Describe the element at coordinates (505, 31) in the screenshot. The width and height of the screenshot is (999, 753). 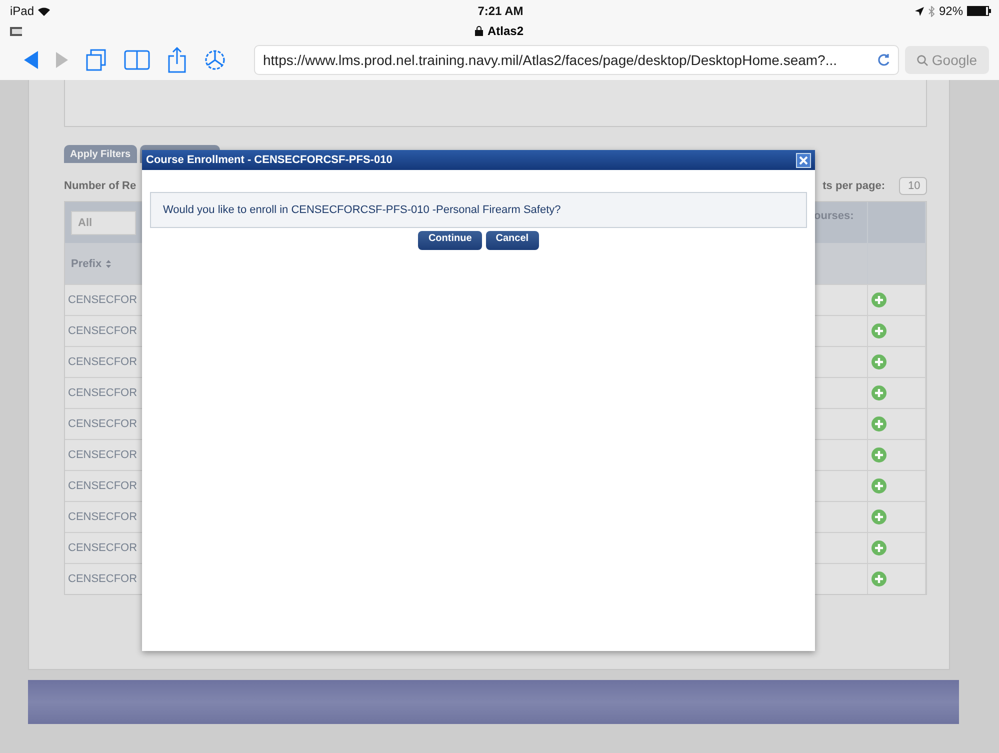
I see `page-title: Atlas2` at that location.